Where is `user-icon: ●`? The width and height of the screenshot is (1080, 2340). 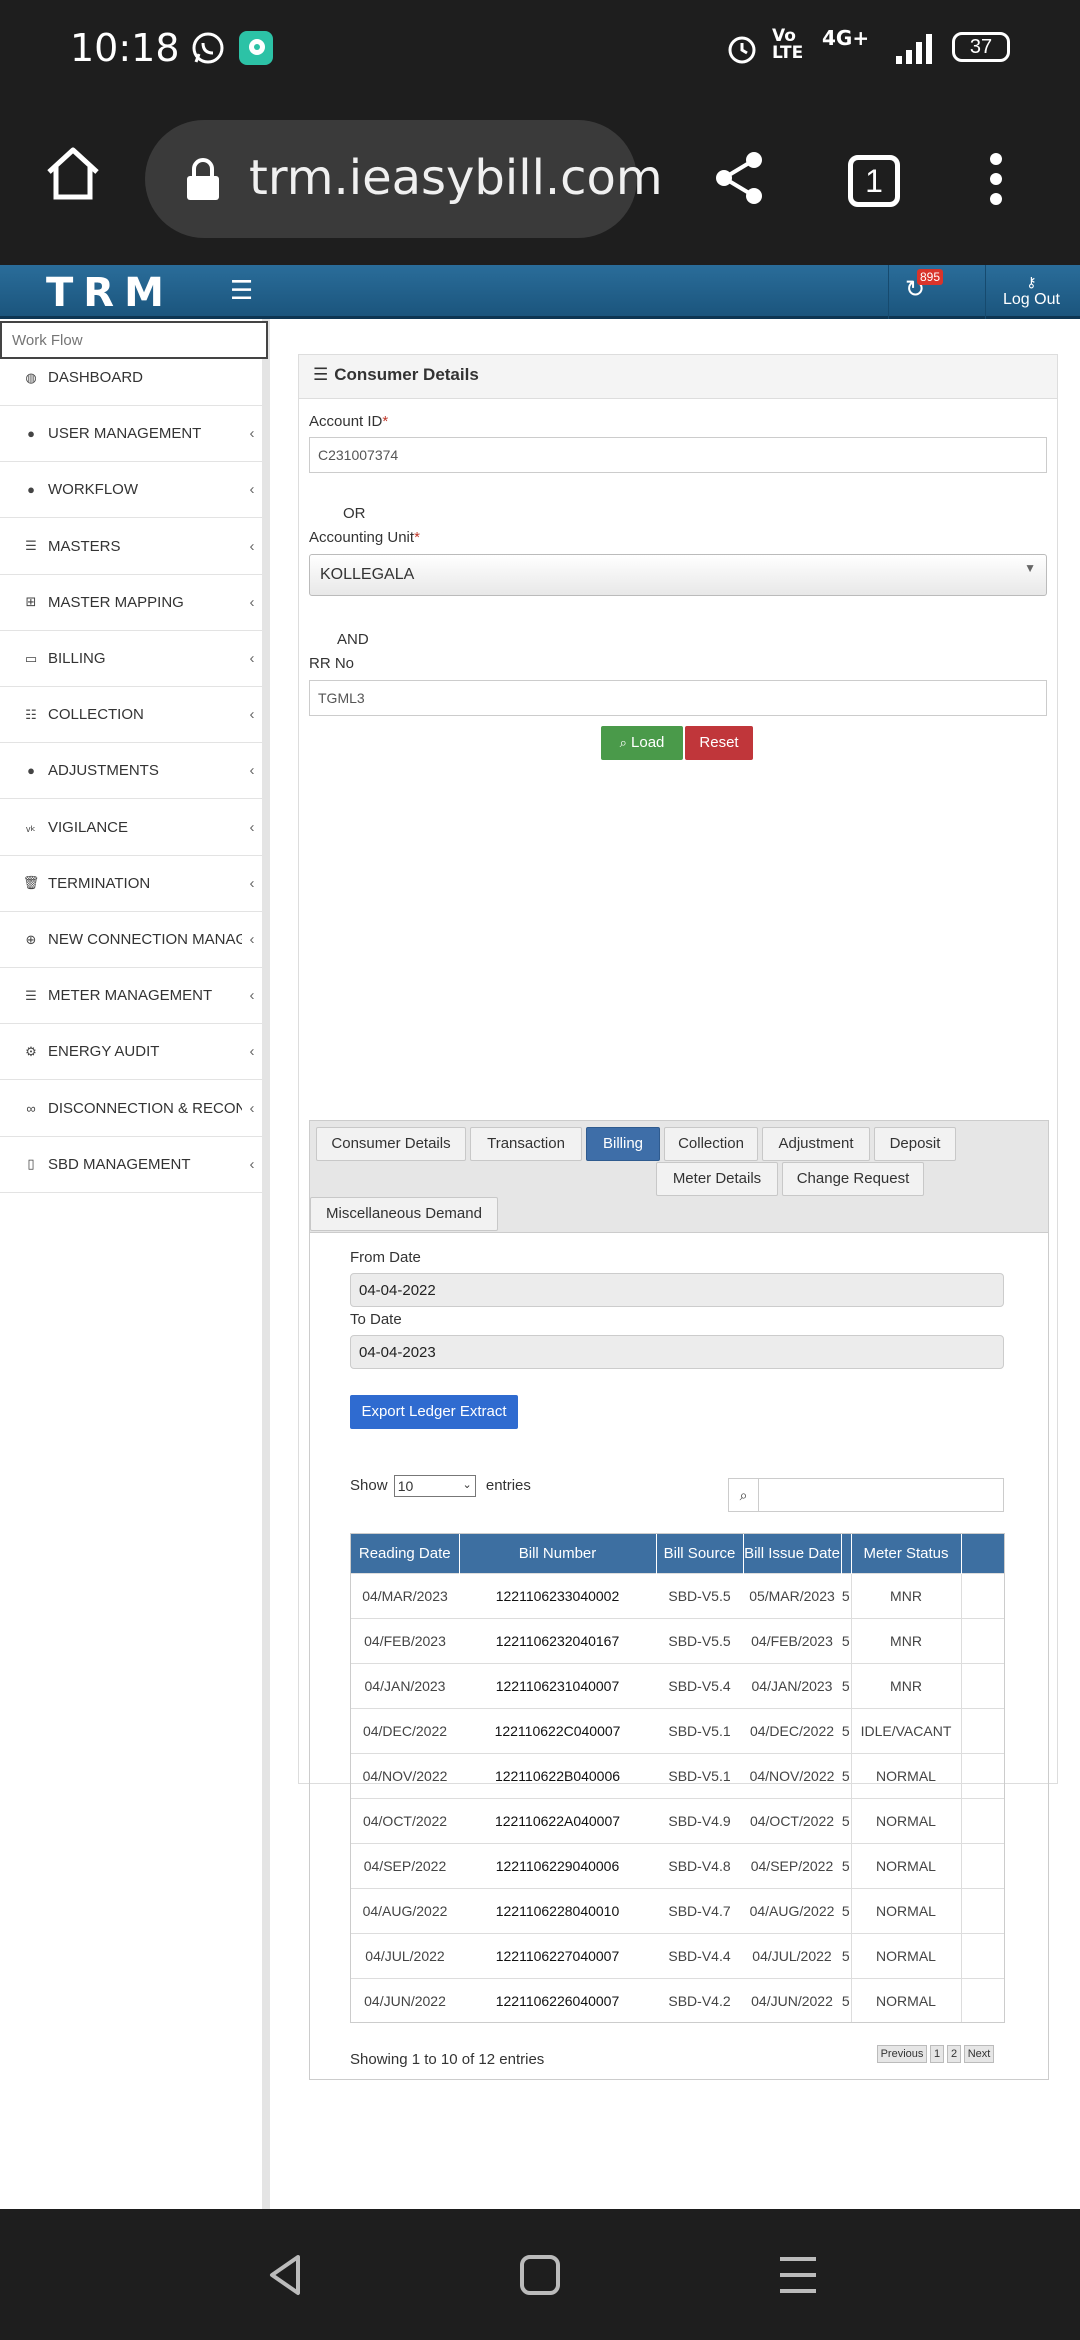
user-icon: ● is located at coordinates (31, 490).